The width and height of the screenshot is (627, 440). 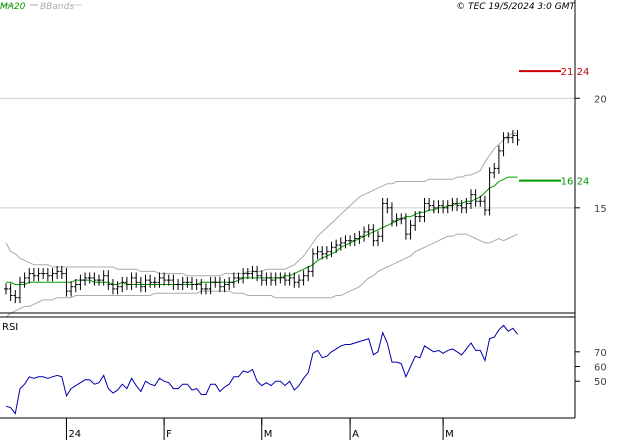 What do you see at coordinates (600, 209) in the screenshot?
I see `price-tick-label: 15` at bounding box center [600, 209].